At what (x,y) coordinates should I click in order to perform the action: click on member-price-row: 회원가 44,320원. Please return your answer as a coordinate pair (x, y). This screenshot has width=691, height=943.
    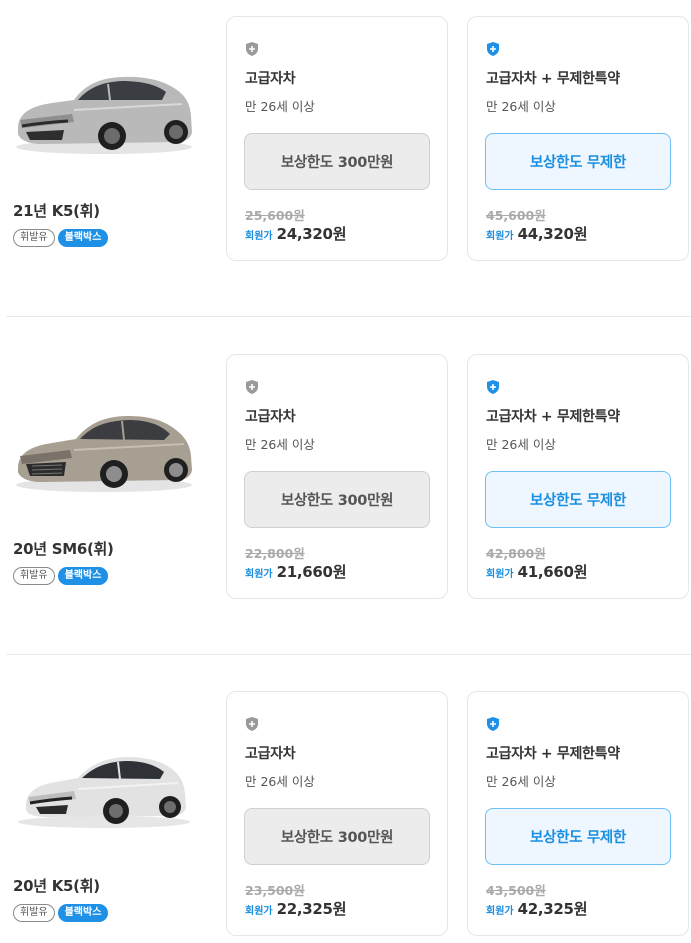
    Looking at the image, I should click on (537, 233).